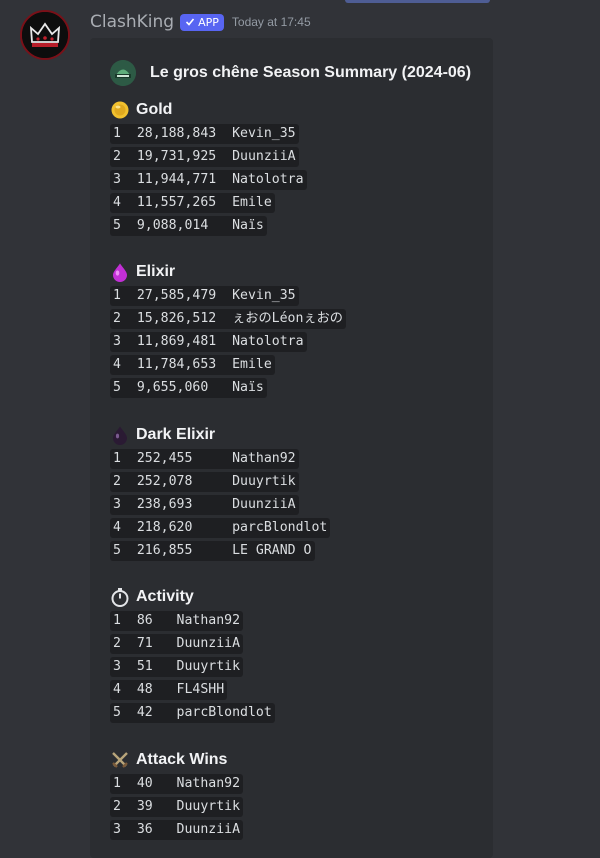  I want to click on elixir-row-2: 2 15,826,512 ぇおのLéonぇおの, so click(228, 318).